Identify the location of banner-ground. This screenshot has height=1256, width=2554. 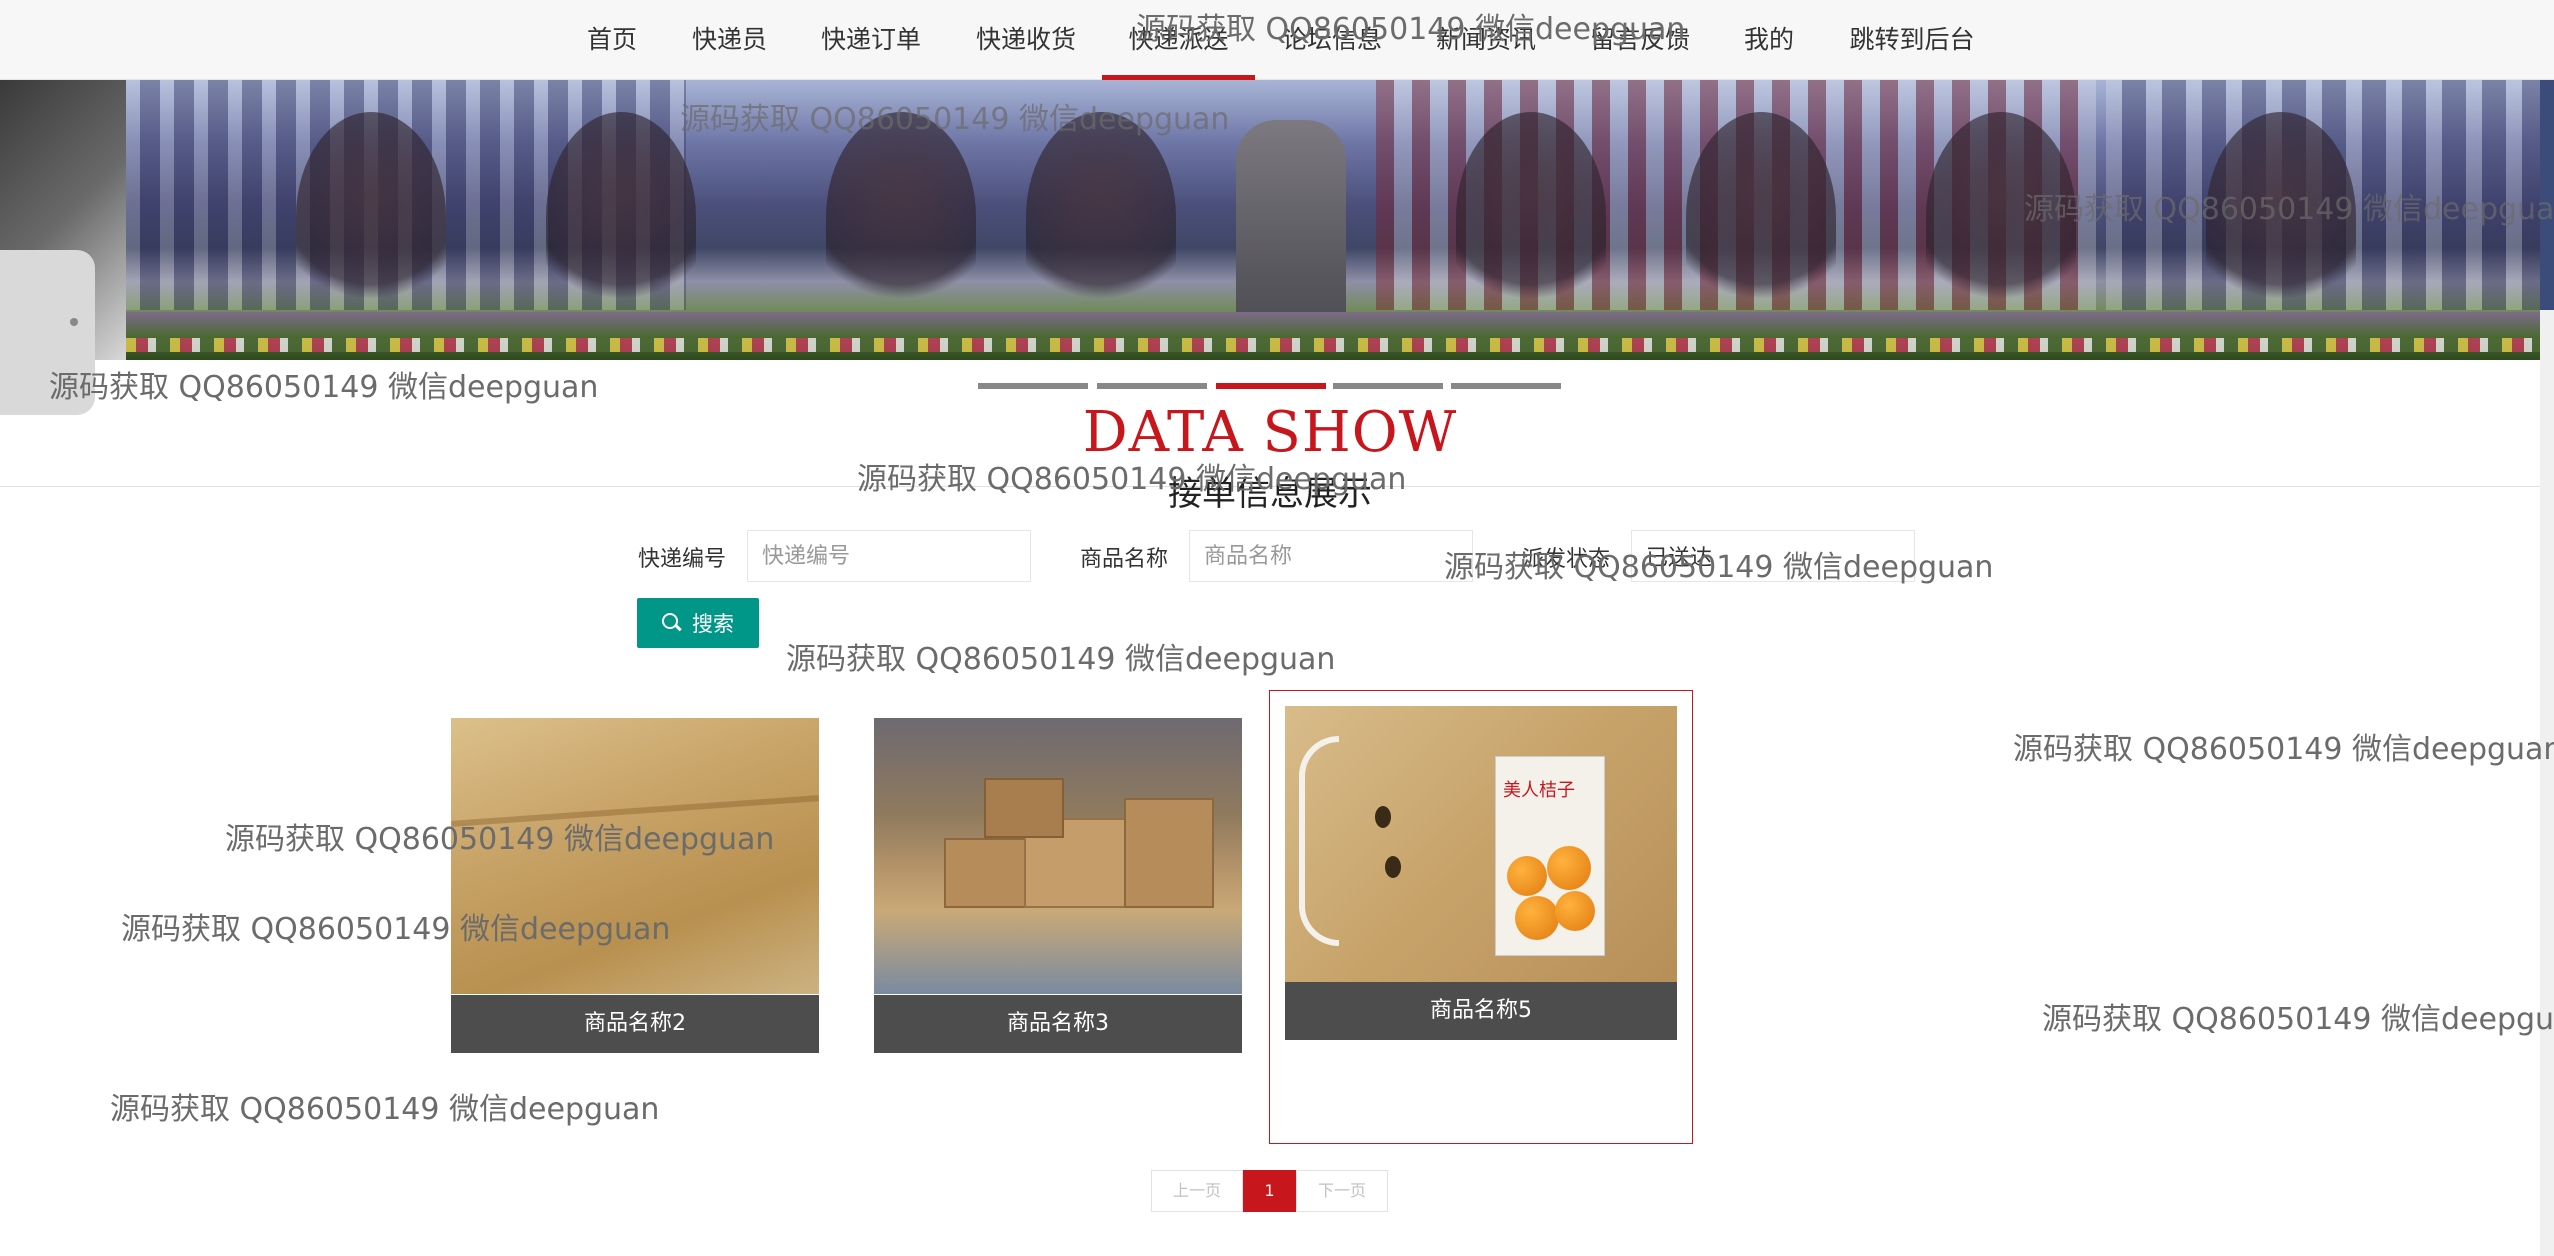
(1333, 336).